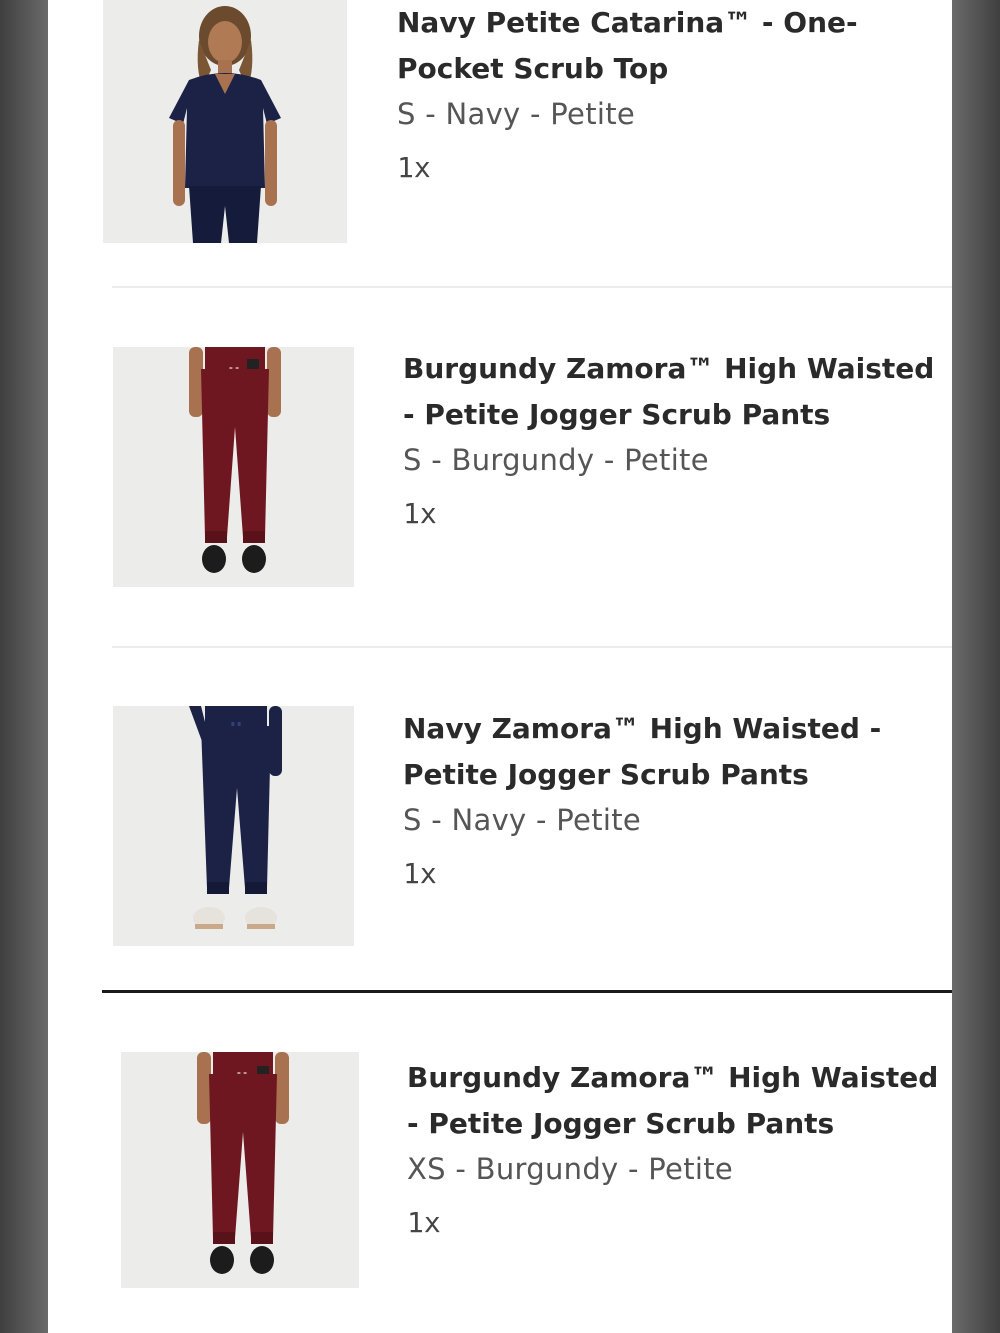  What do you see at coordinates (642, 775) in the screenshot?
I see `item-title-line2: Petite Jogger Scrub Pants` at bounding box center [642, 775].